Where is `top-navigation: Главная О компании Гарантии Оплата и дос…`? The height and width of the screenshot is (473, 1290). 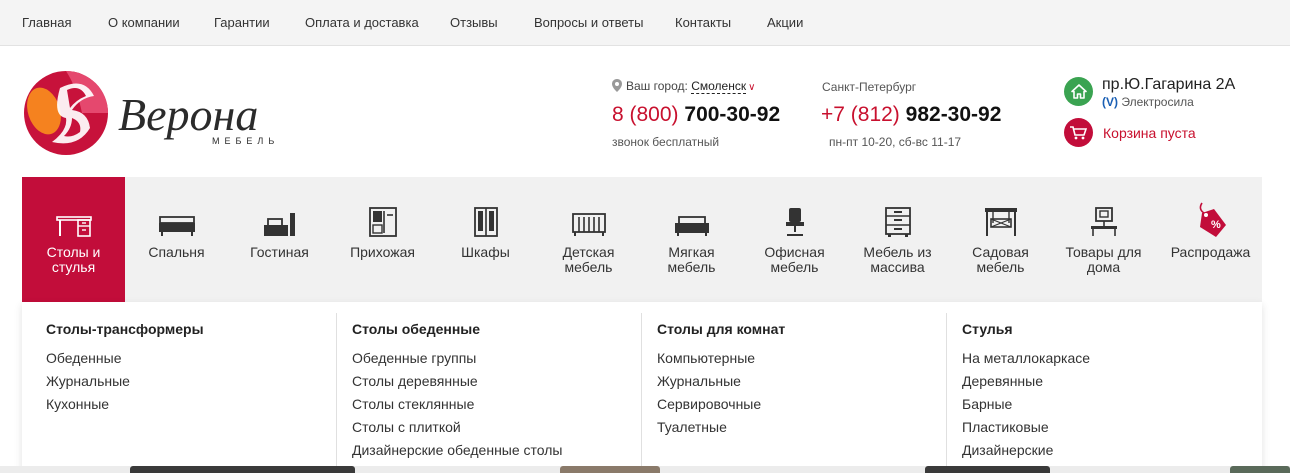
top-navigation: Главная О компании Гарантии Оплата и дос… is located at coordinates (645, 23).